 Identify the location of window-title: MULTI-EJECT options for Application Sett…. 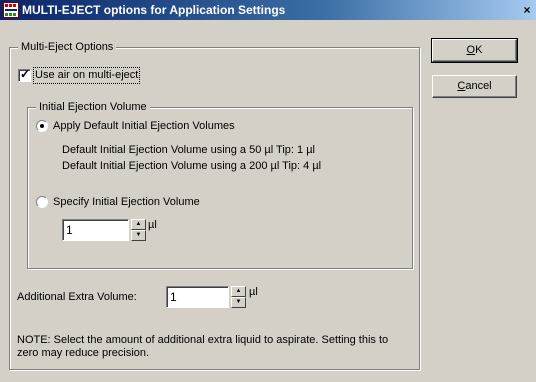
(154, 10).